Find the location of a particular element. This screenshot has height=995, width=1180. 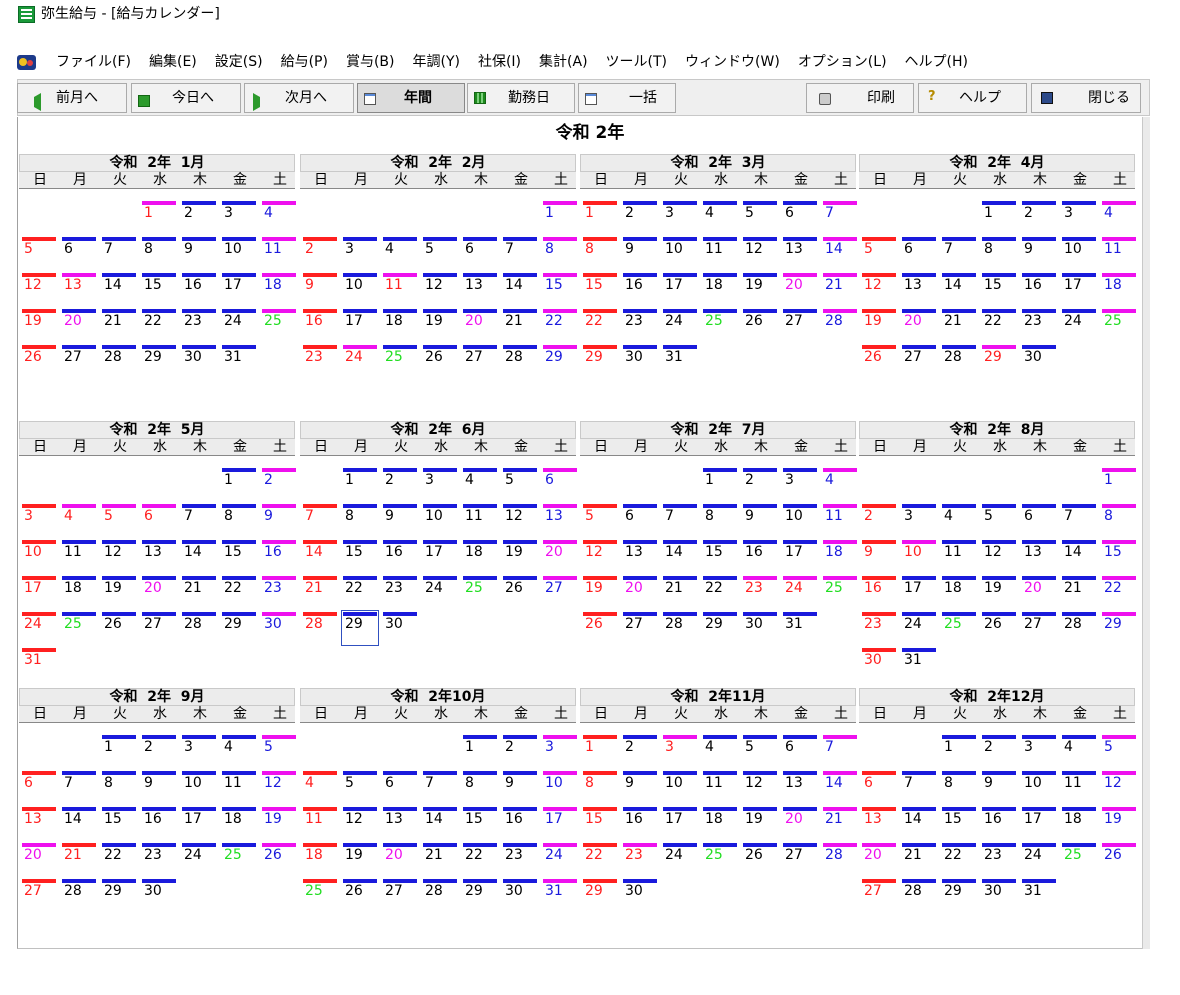

menu-file: ファイル(F) is located at coordinates (96, 62).